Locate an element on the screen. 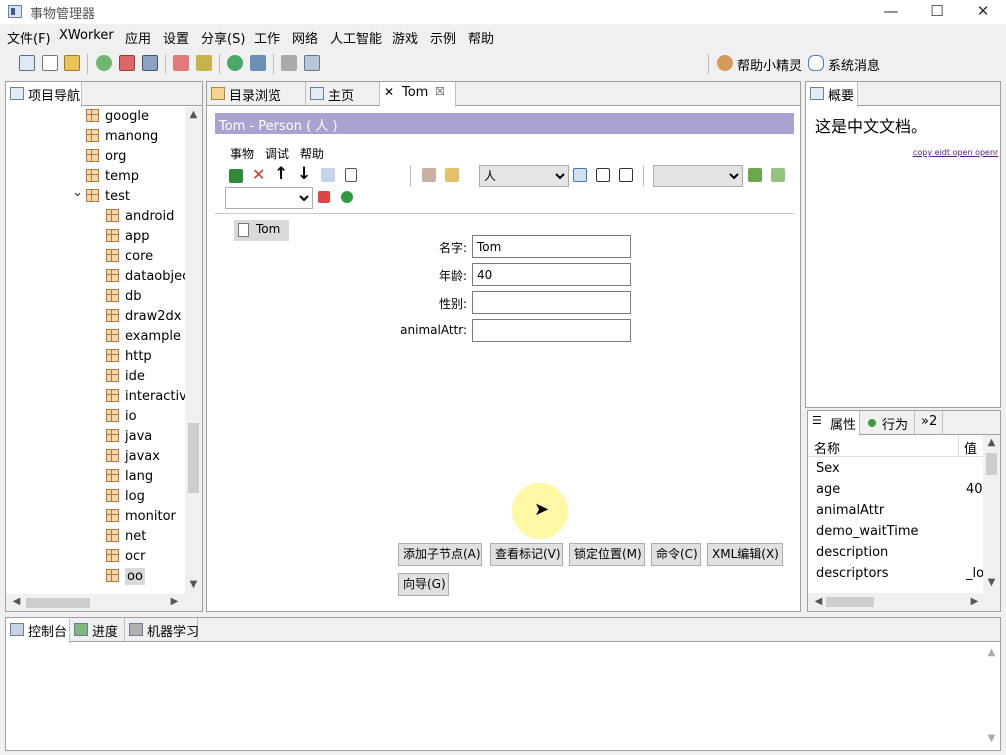  globe-icon is located at coordinates (235, 63).